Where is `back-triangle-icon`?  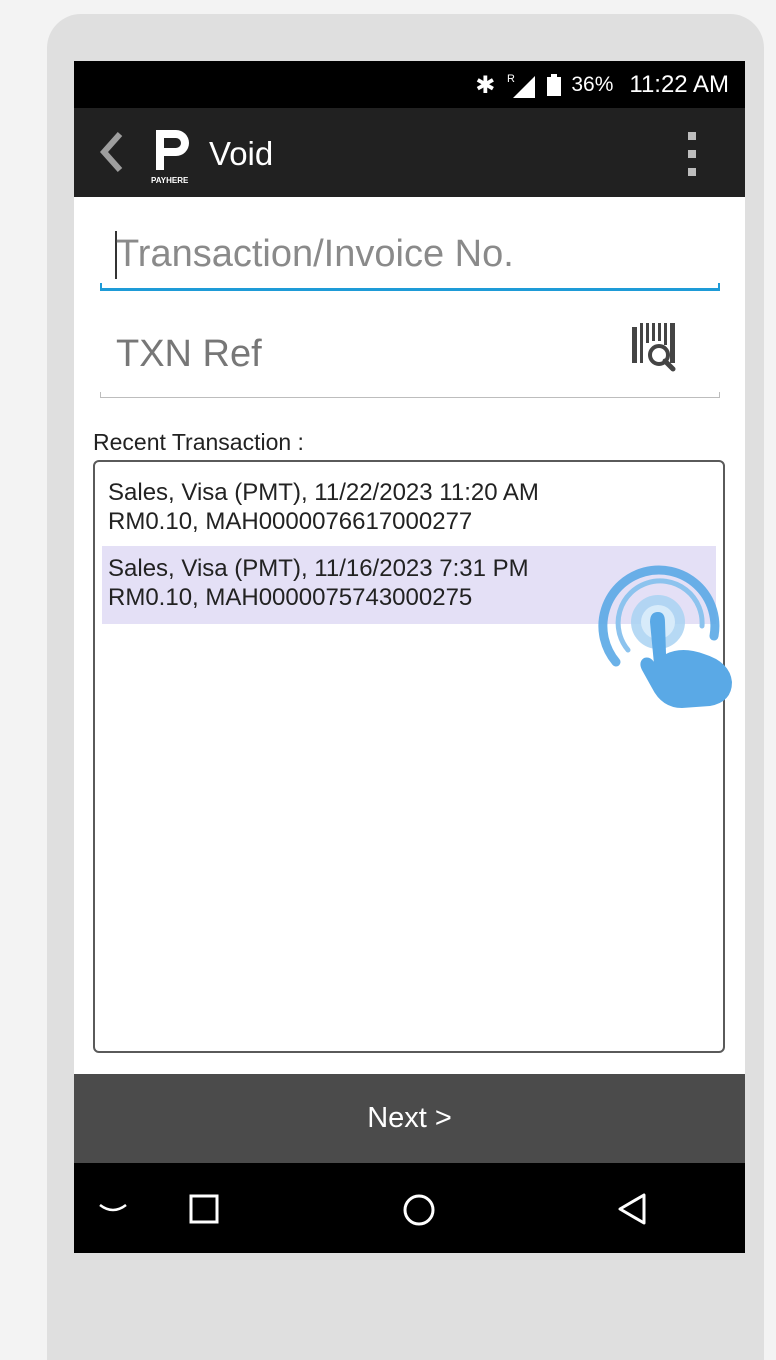
back-triangle-icon is located at coordinates (632, 1209).